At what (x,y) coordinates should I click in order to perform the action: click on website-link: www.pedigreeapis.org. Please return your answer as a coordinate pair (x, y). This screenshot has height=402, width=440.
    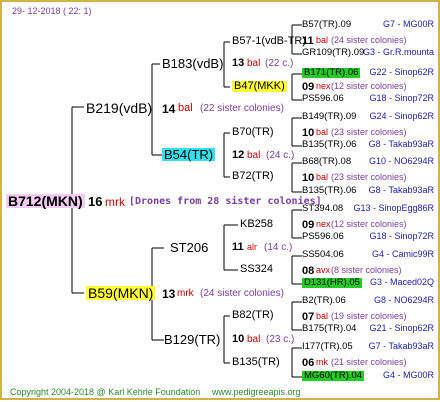
    Looking at the image, I should click on (256, 392).